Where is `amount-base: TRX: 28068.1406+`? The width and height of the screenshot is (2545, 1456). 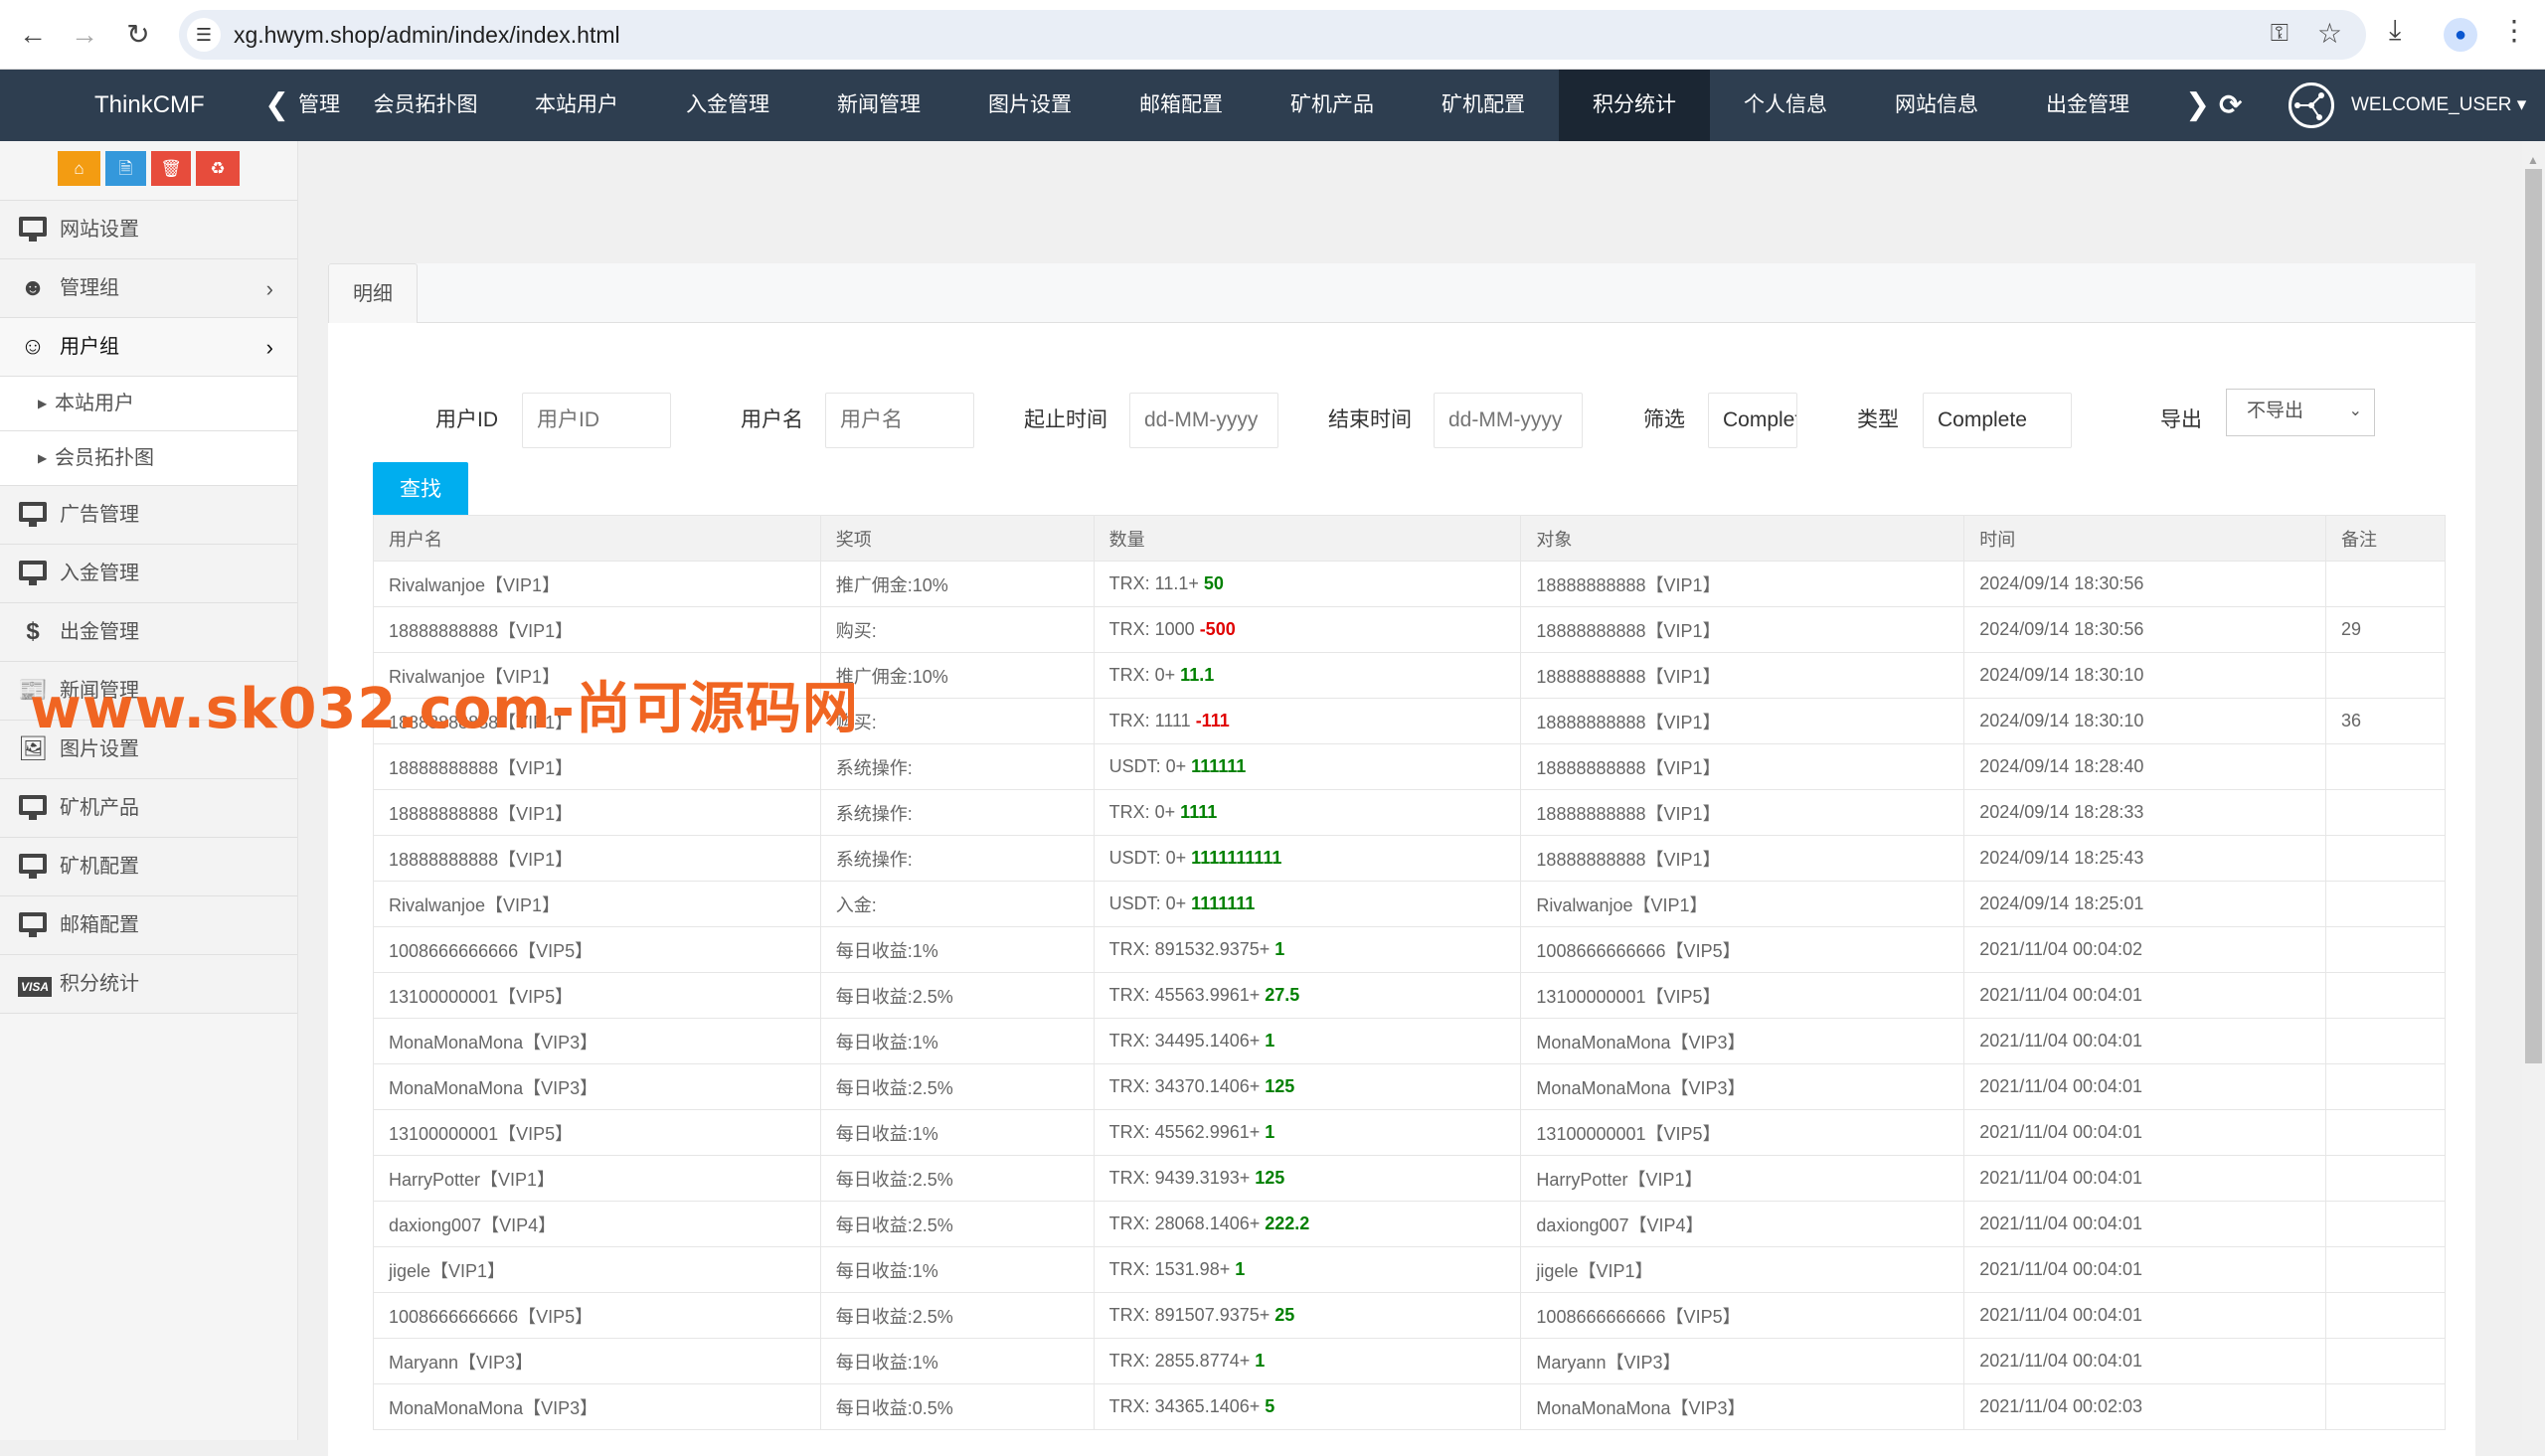 amount-base: TRX: 28068.1406+ is located at coordinates (1187, 1223).